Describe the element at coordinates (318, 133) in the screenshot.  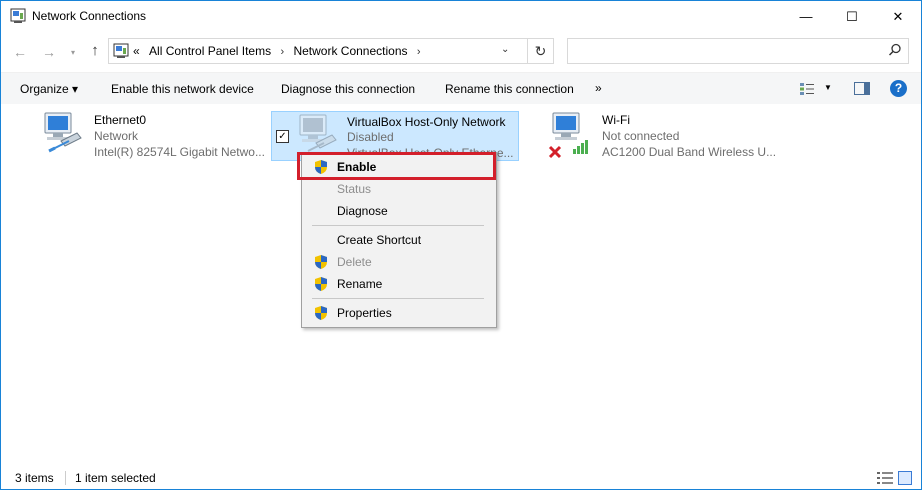
I see `disabled-adapter-icon` at that location.